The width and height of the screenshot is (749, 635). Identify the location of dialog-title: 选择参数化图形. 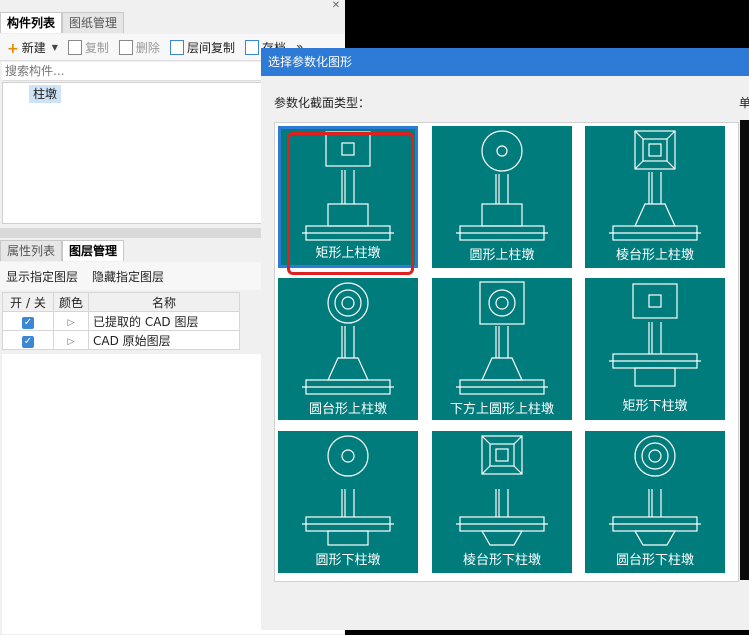
(310, 62).